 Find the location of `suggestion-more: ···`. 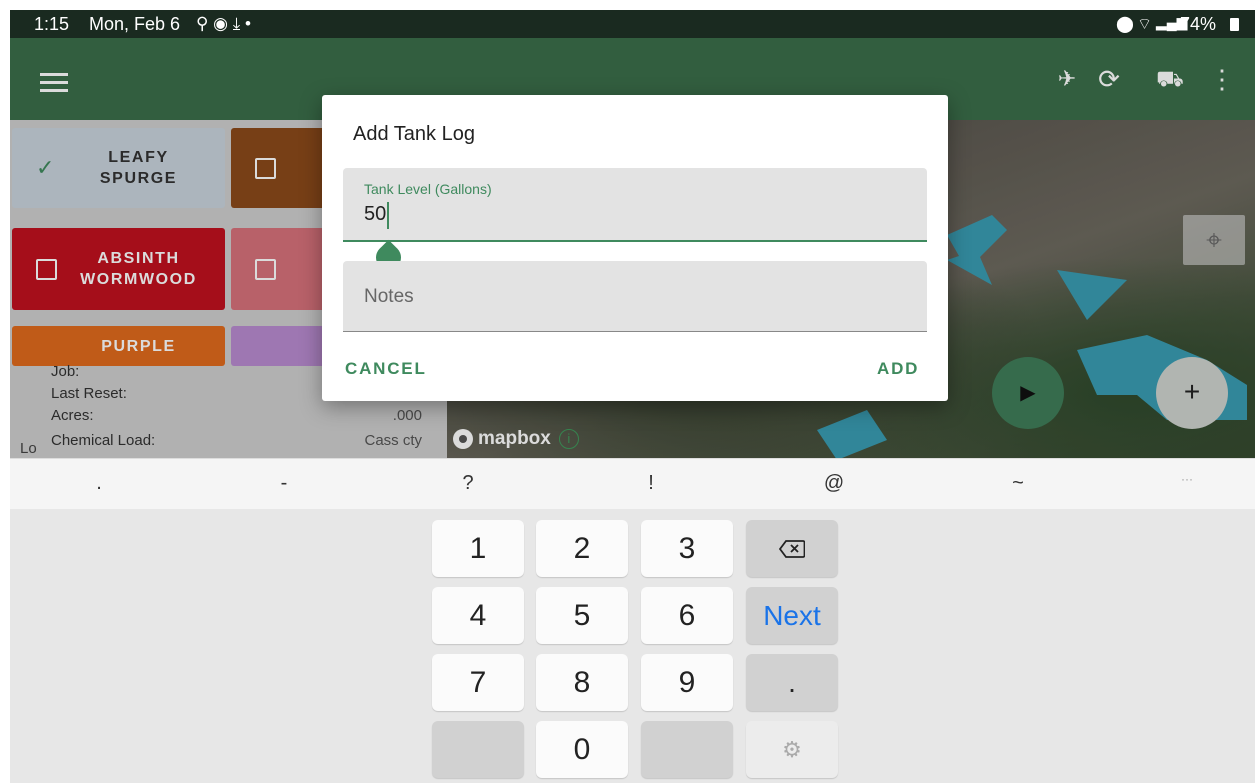

suggestion-more: ··· is located at coordinates (1187, 479).